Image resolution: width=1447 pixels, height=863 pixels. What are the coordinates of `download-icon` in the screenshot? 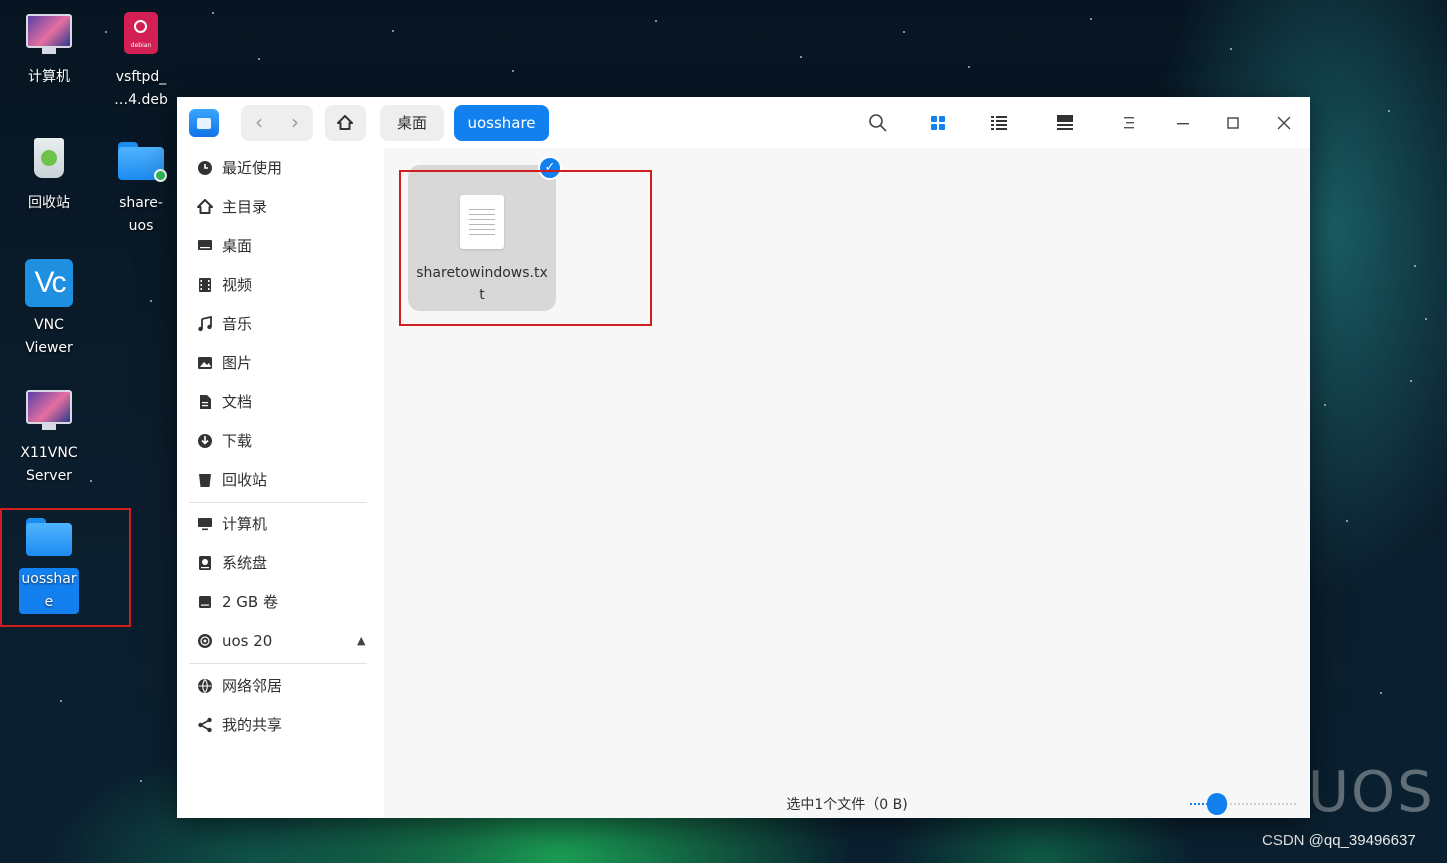 It's located at (205, 441).